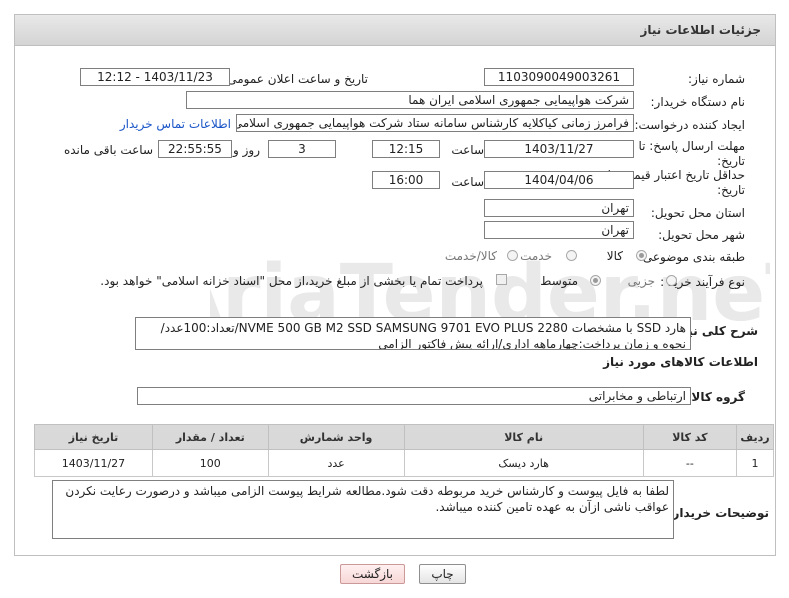  Describe the element at coordinates (671, 280) in the screenshot. I see `process-radio-minor` at that location.